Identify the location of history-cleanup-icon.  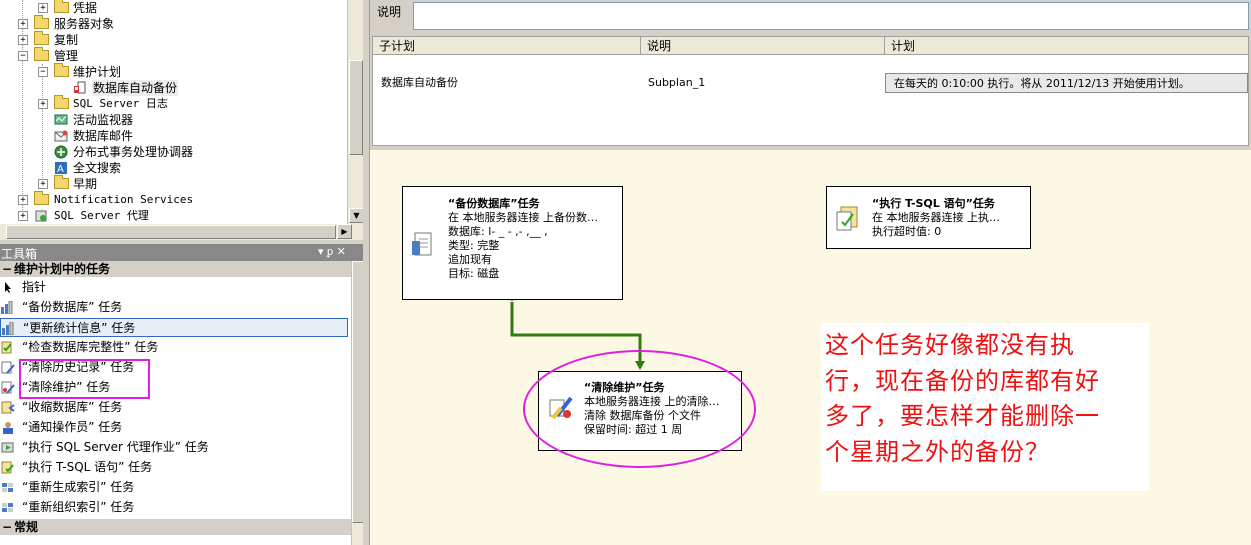
(8, 367).